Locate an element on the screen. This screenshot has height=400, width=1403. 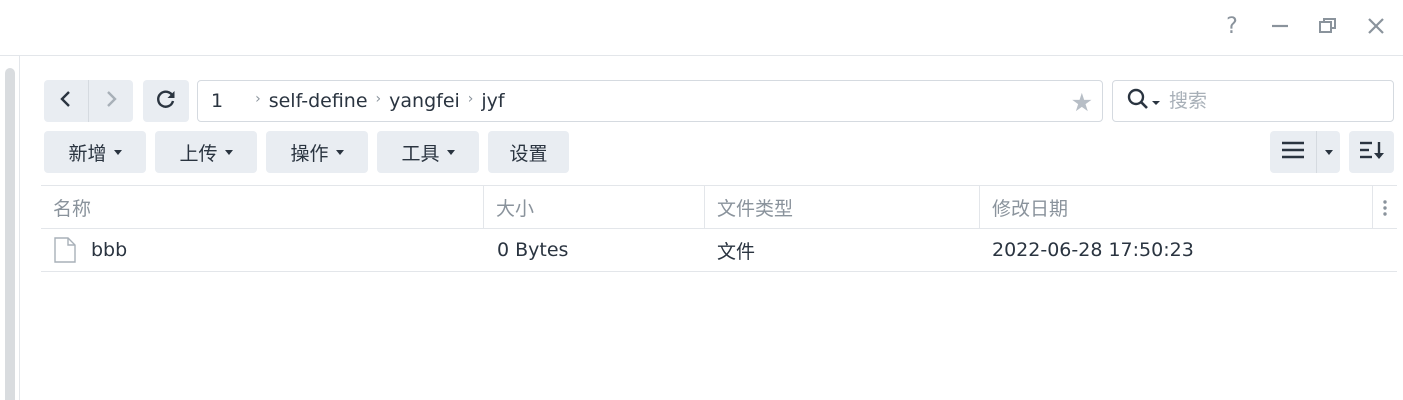
cell-name: bbb is located at coordinates (263, 250).